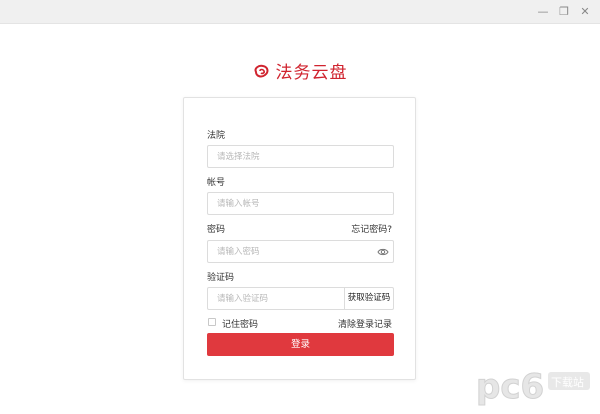 The image size is (600, 414). I want to click on account-field, so click(300, 203).